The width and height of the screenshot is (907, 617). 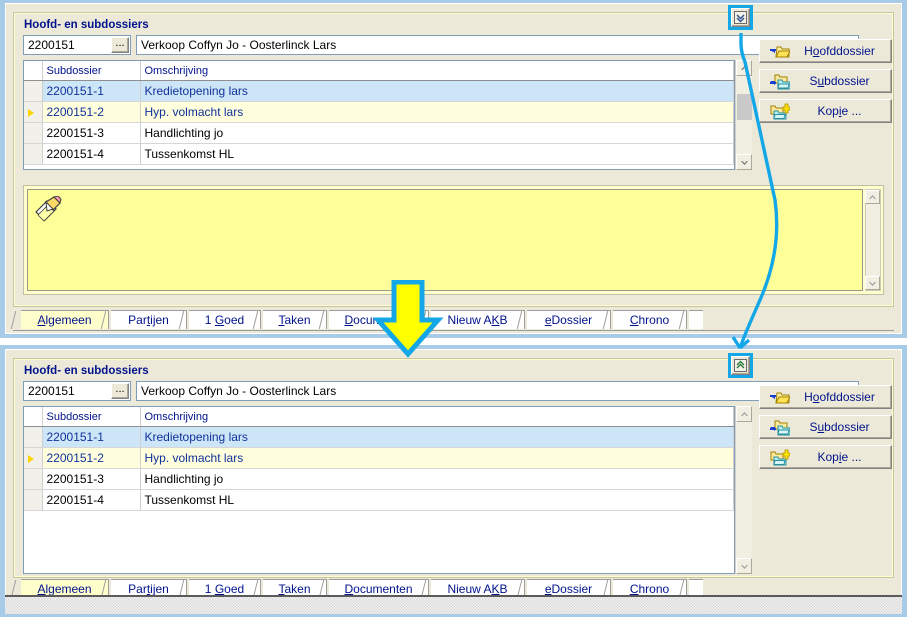 I want to click on row-selector-header, so click(x=33, y=417).